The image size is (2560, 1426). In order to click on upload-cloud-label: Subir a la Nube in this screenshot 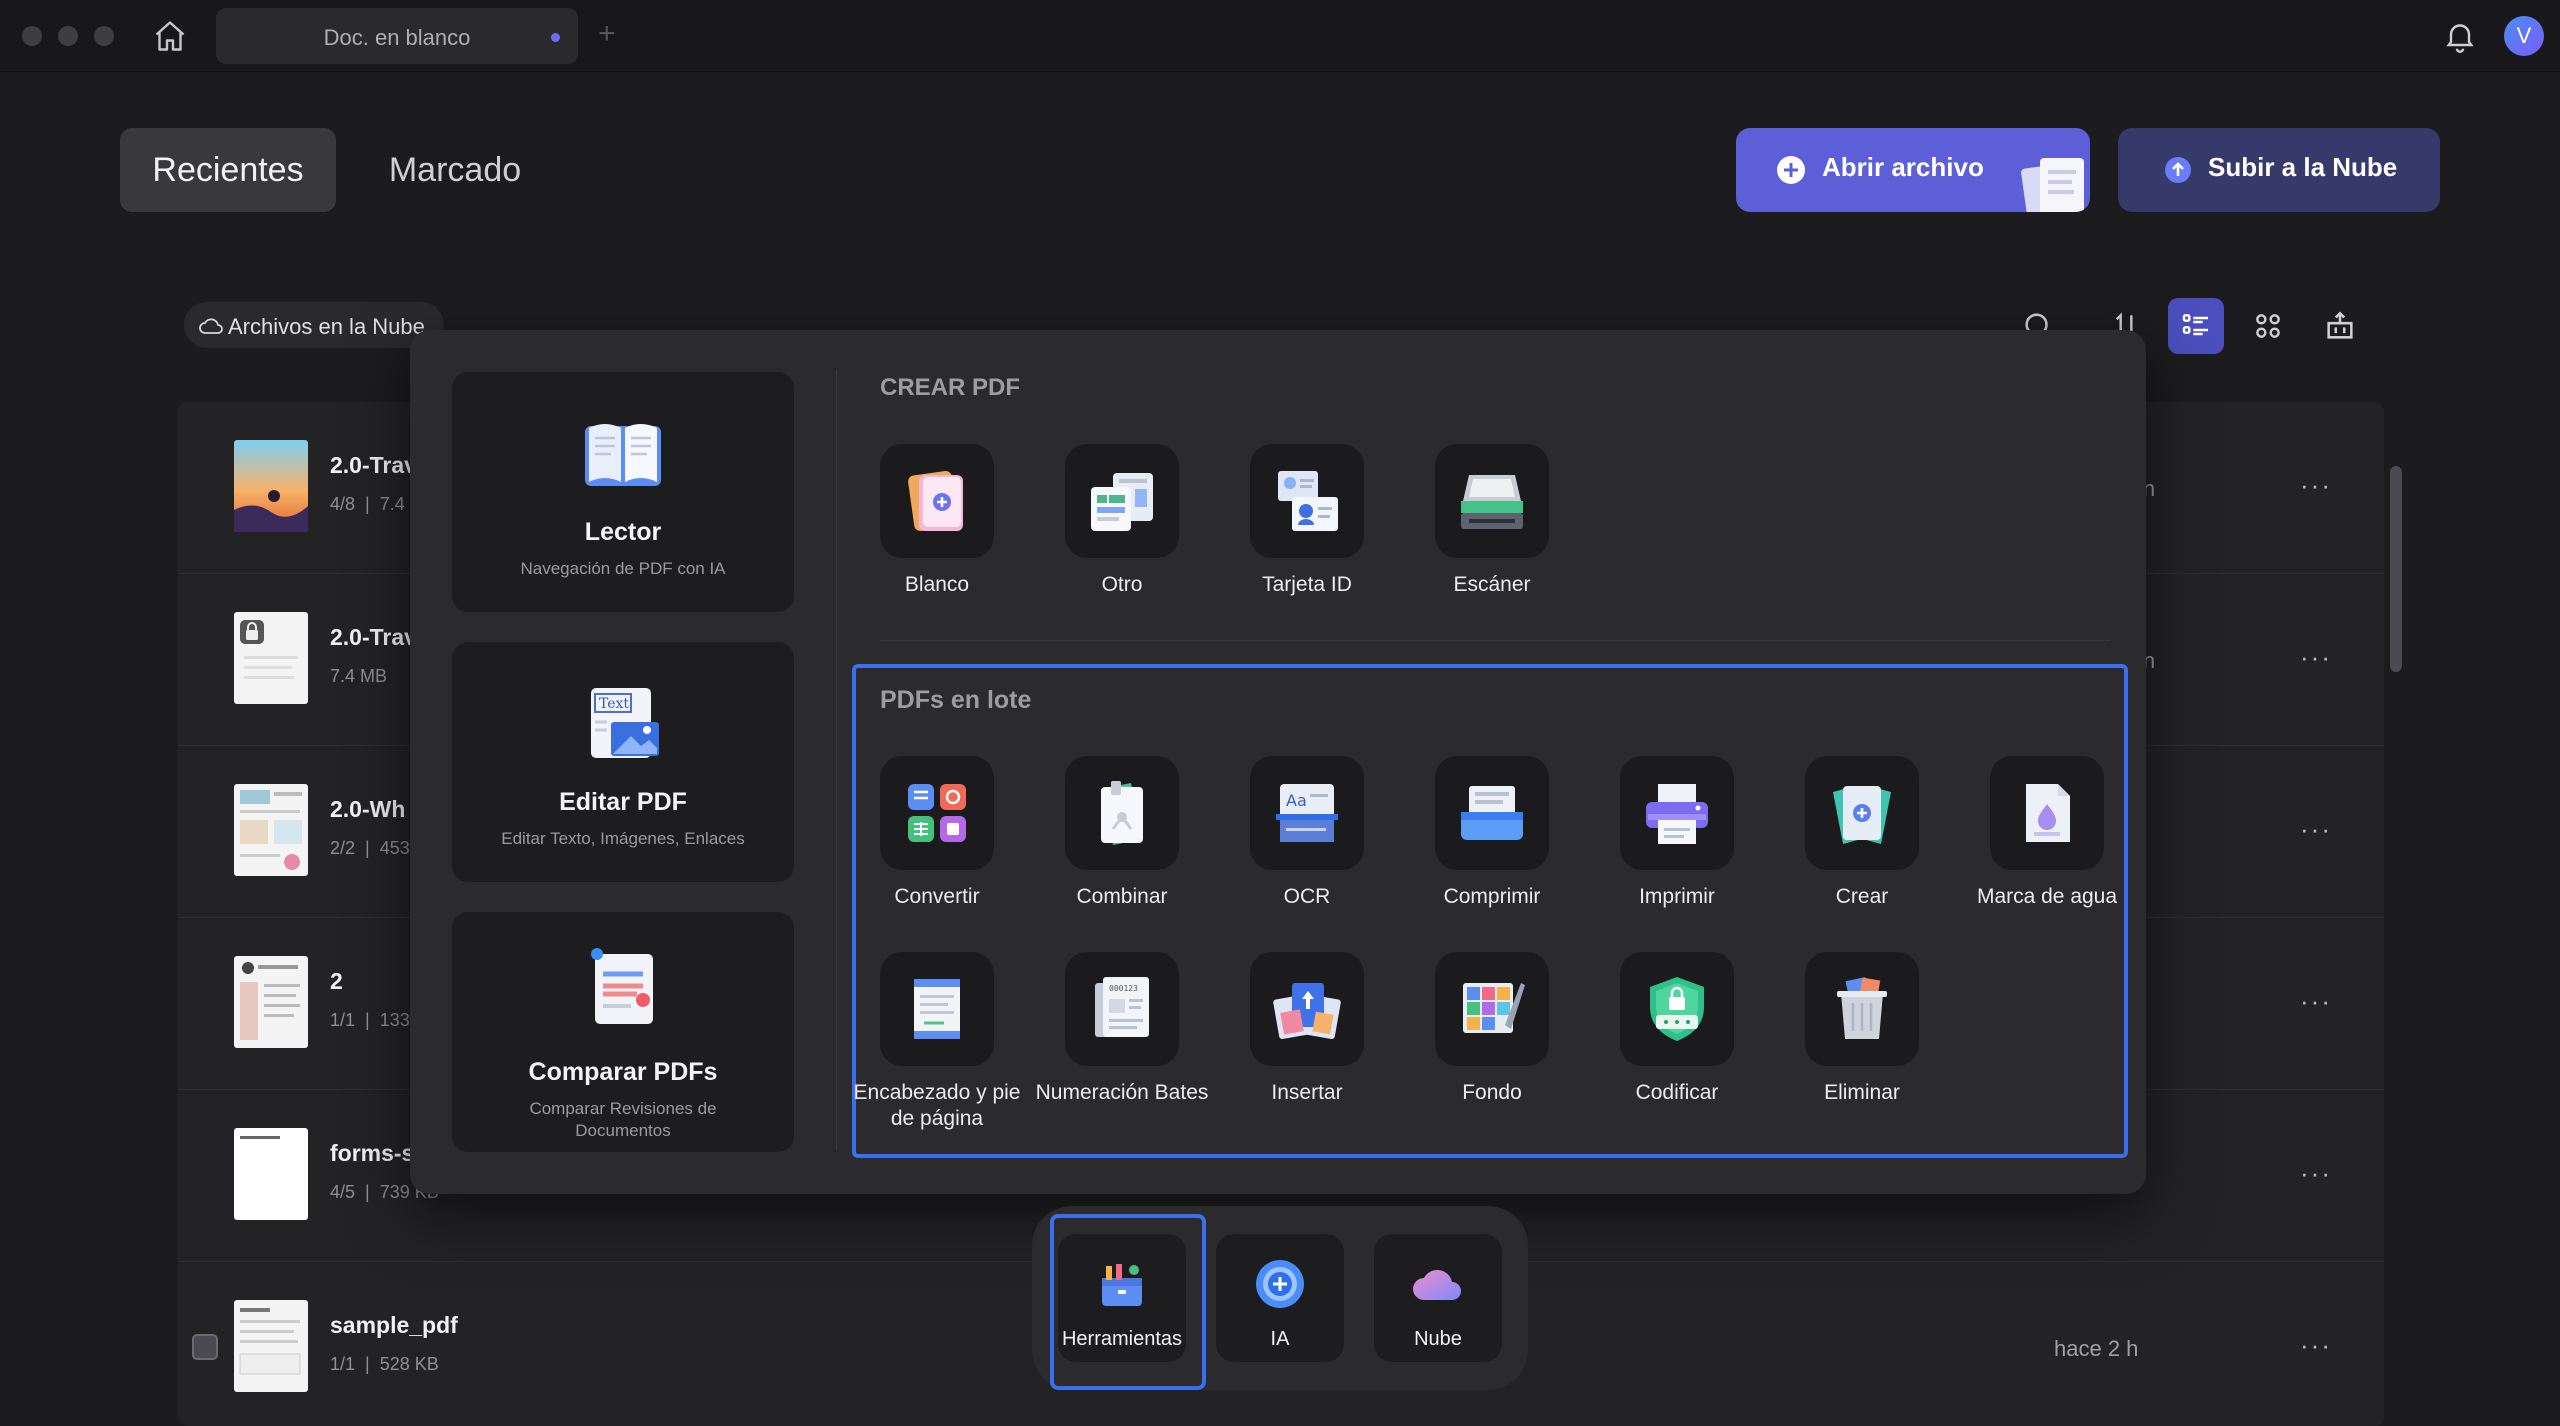, I will do `click(2303, 167)`.